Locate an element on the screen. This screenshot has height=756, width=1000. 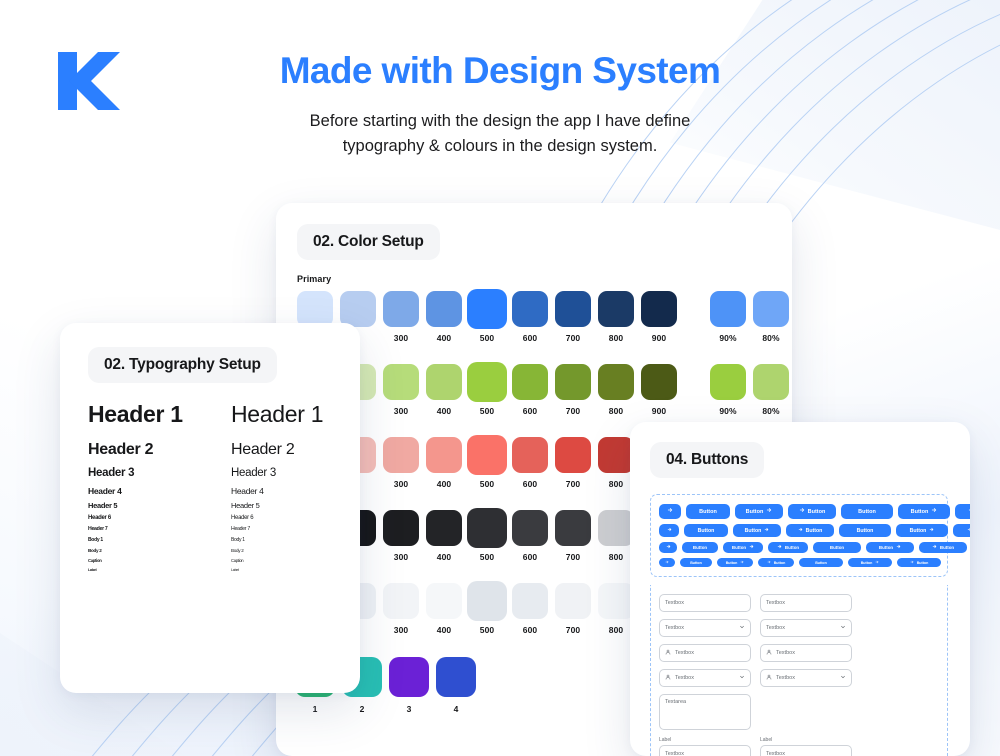
color-swatch-cell: 80% is located at coordinates (771, 317).